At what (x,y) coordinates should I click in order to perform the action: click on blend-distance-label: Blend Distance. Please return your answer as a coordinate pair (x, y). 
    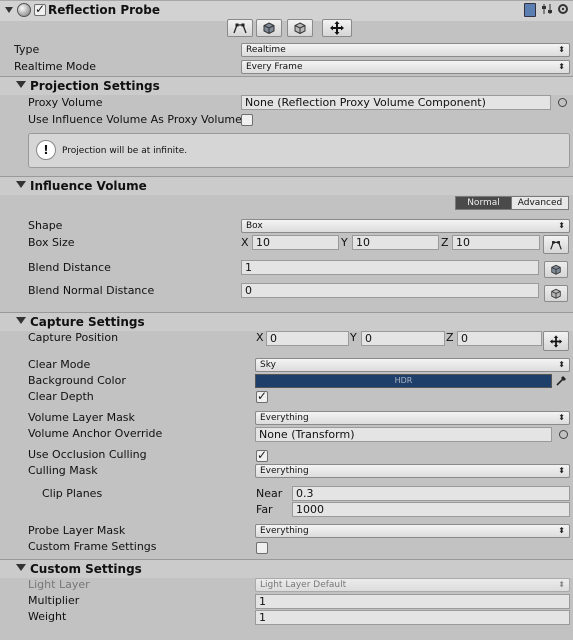
    Looking at the image, I should click on (69, 267).